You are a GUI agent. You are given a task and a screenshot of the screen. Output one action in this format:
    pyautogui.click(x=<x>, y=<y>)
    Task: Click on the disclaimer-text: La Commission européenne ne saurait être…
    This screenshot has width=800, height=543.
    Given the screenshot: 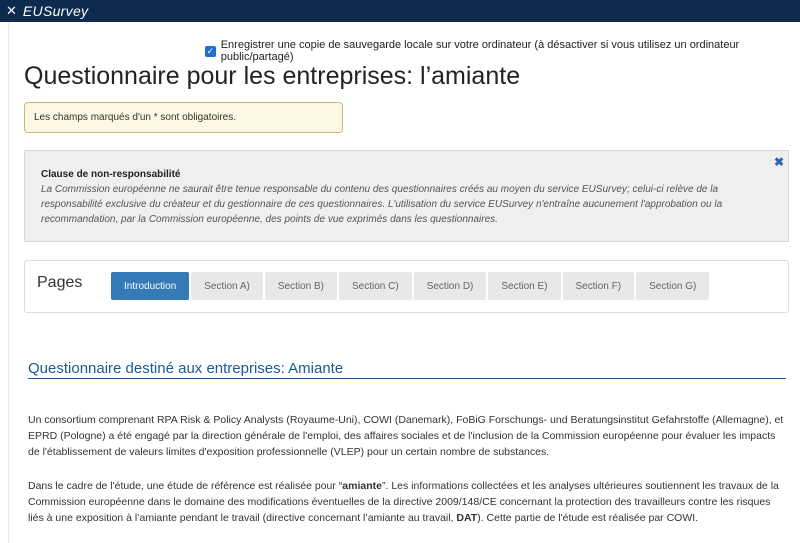 What is the action you would take?
    pyautogui.click(x=382, y=204)
    